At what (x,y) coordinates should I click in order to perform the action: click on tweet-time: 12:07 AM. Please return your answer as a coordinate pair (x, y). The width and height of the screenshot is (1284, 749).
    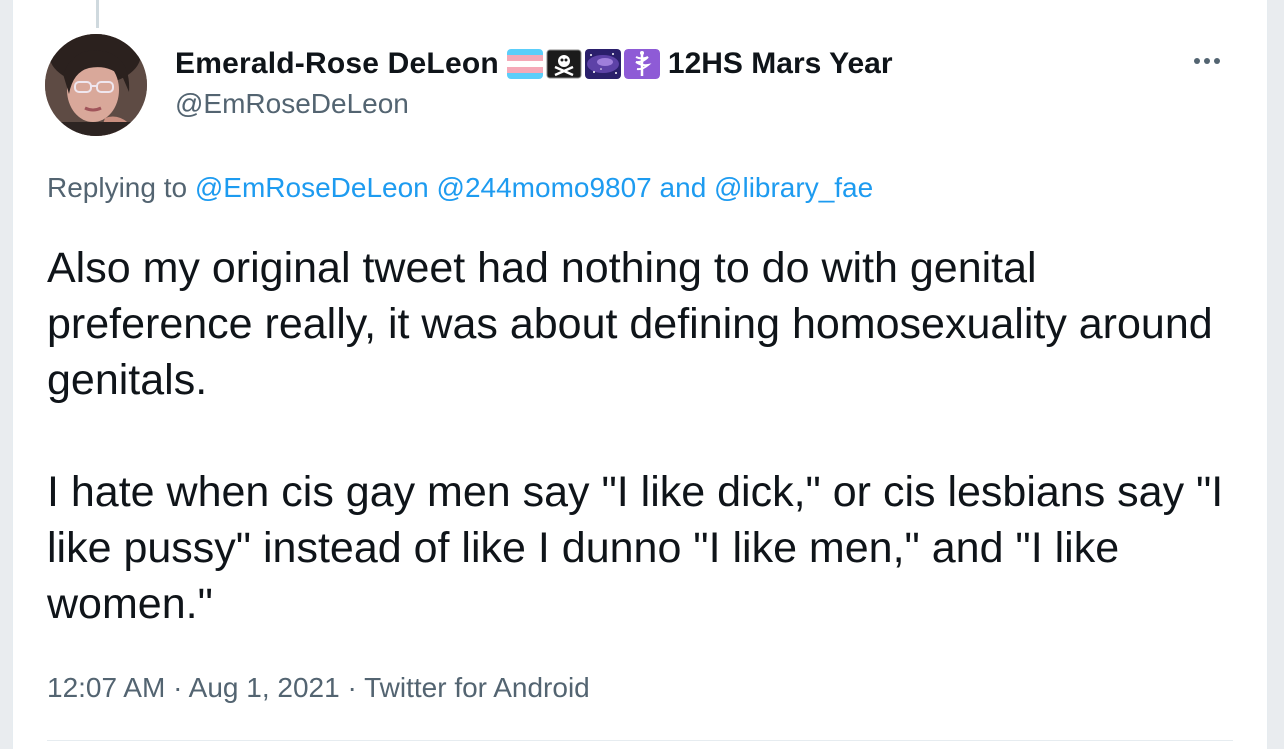
    Looking at the image, I should click on (106, 687).